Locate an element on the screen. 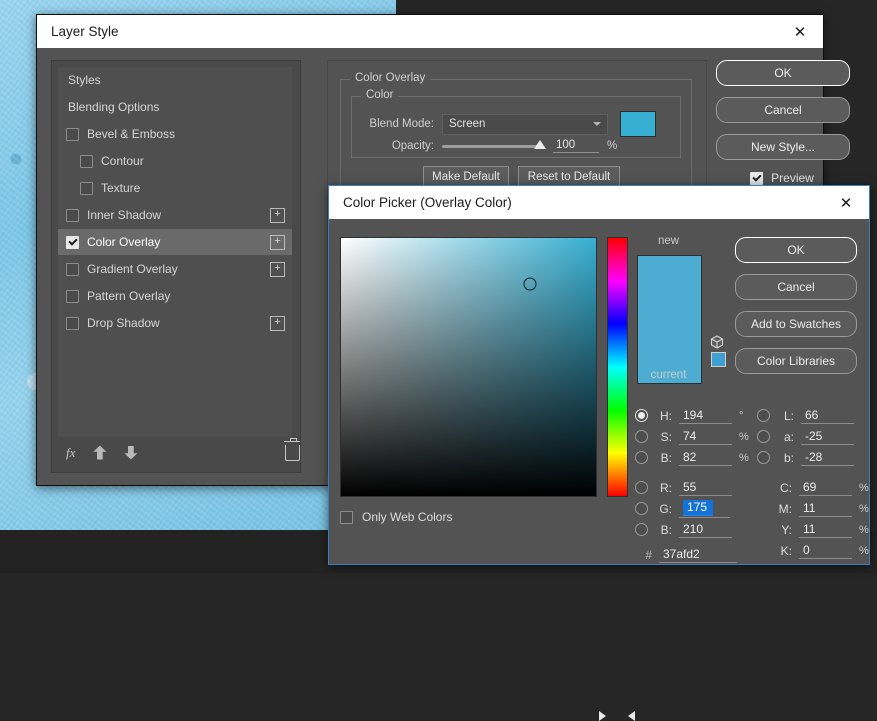 The height and width of the screenshot is (721, 877). color-value-row-b: B: 82% is located at coordinates (692, 457).